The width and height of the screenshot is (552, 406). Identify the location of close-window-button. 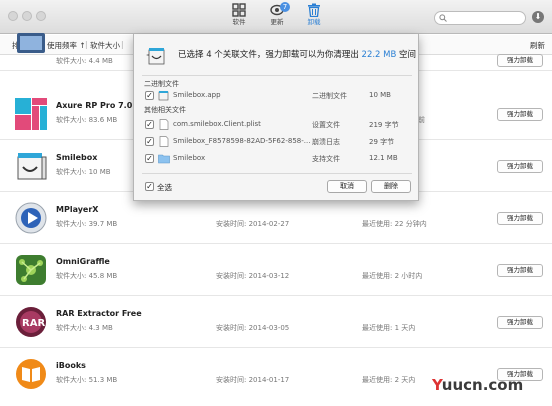
(13, 16).